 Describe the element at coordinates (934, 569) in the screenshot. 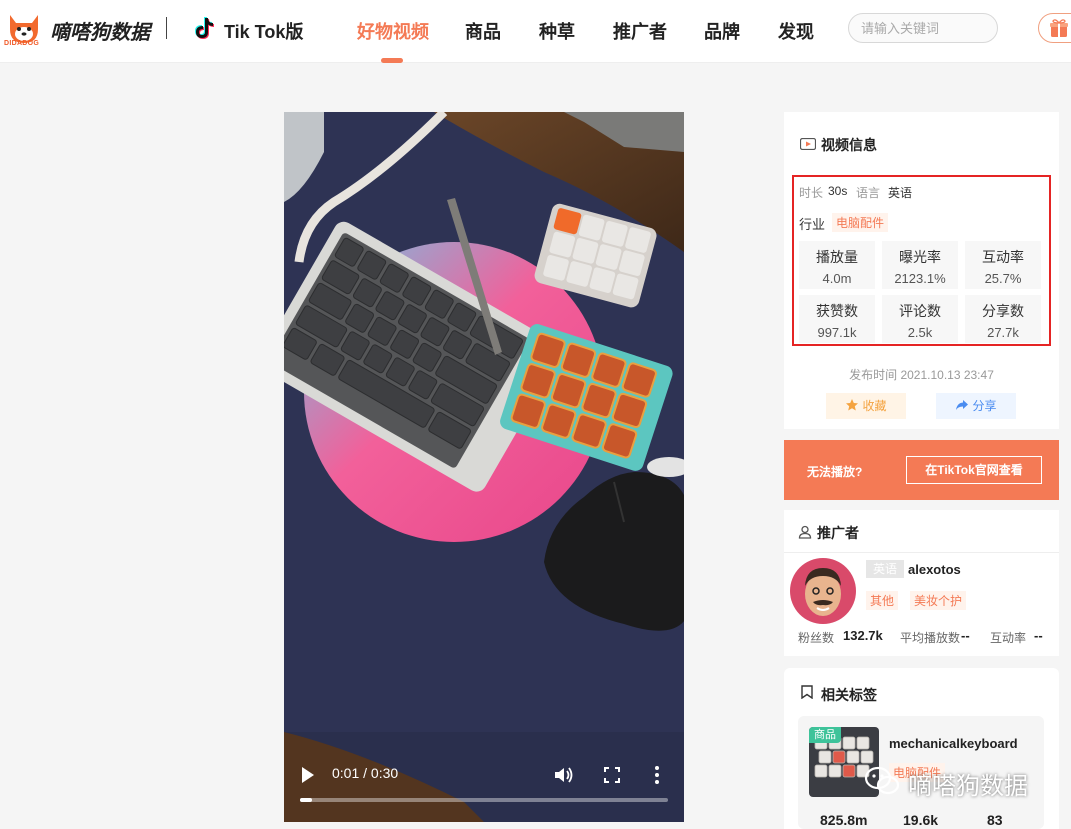

I see `promoter-name: alexotos` at that location.